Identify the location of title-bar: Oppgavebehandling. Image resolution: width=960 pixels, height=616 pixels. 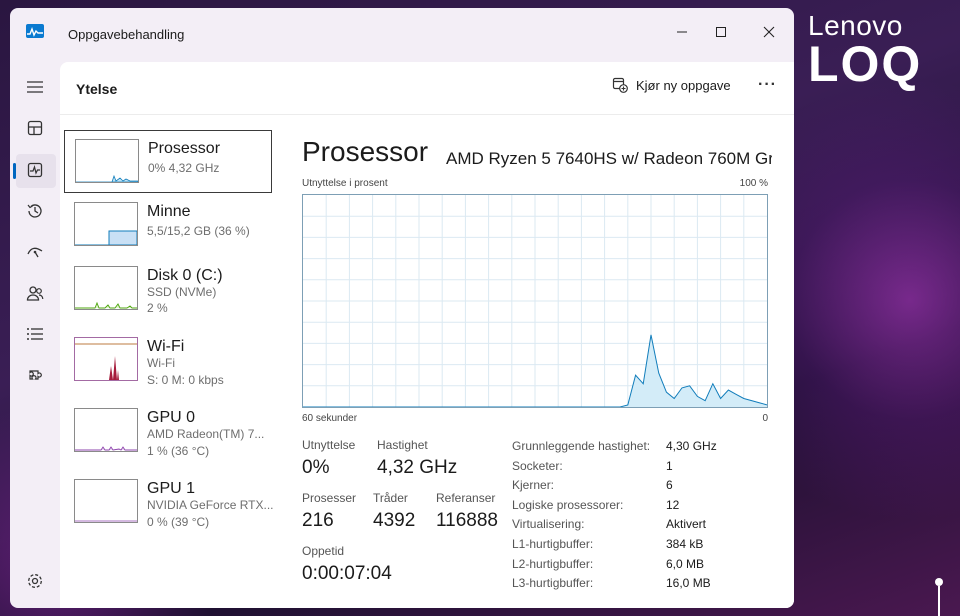
(402, 34).